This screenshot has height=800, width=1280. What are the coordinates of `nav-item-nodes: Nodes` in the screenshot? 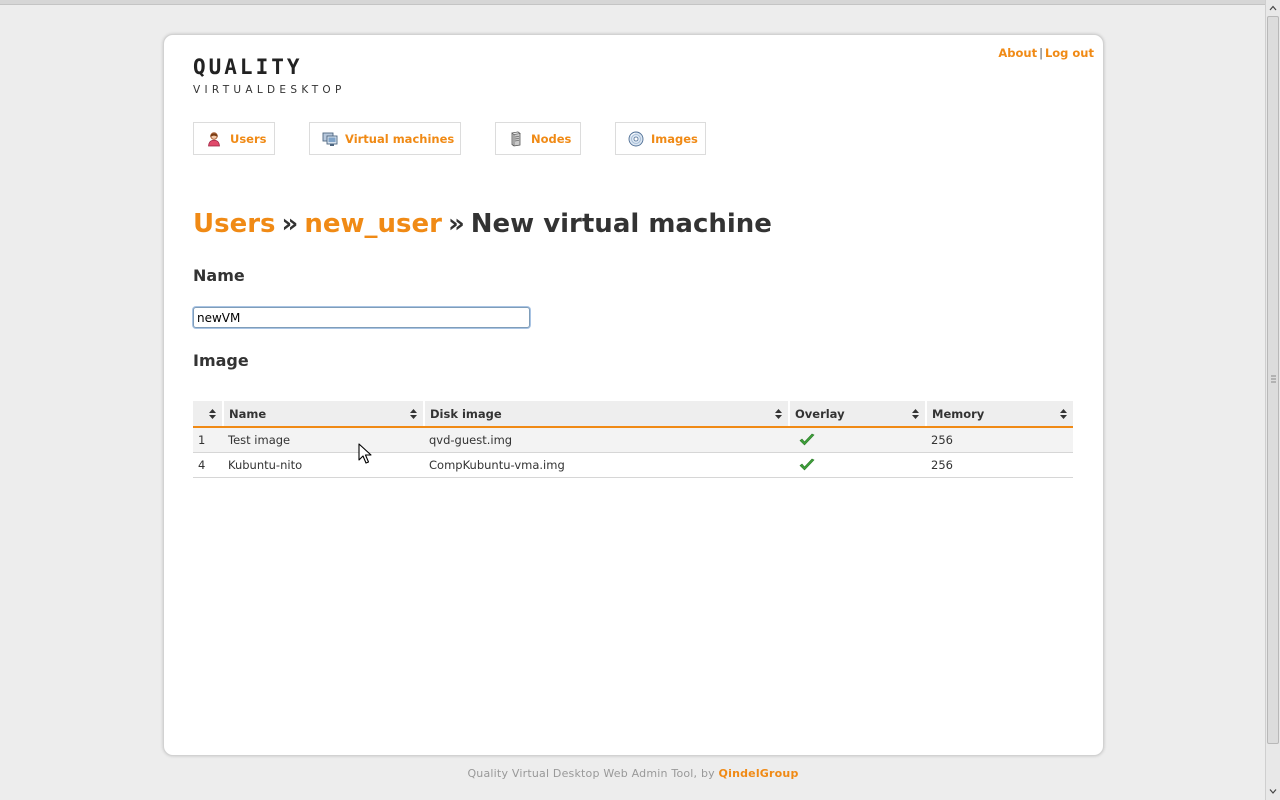 It's located at (538, 138).